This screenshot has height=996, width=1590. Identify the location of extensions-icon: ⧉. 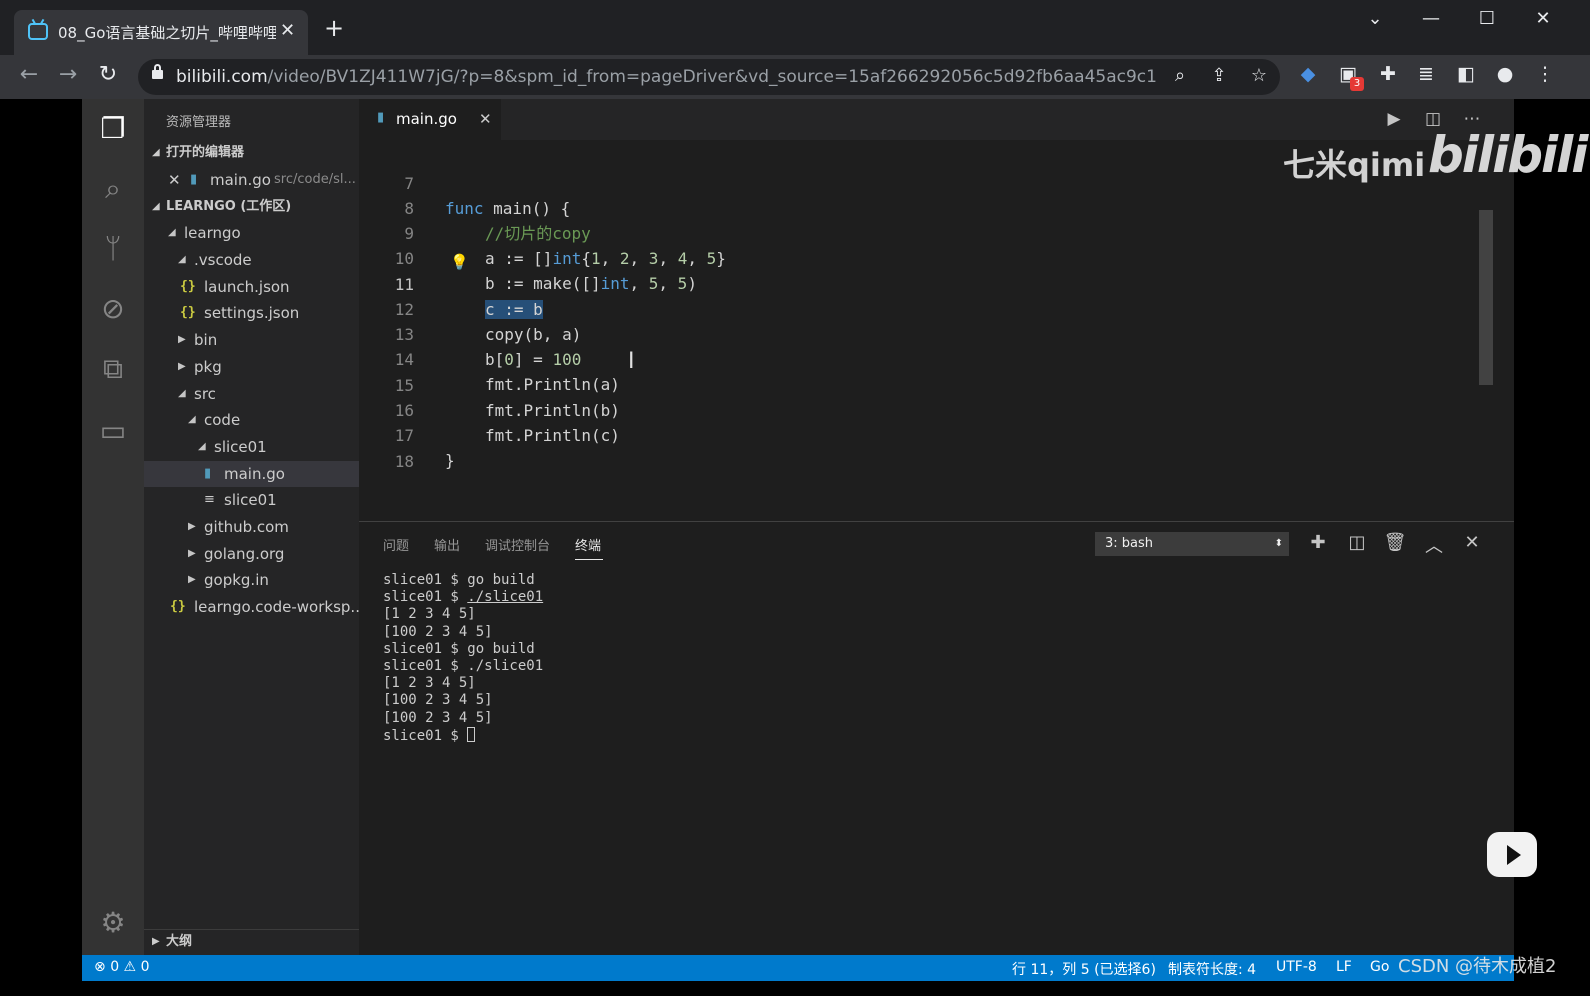
(113, 369).